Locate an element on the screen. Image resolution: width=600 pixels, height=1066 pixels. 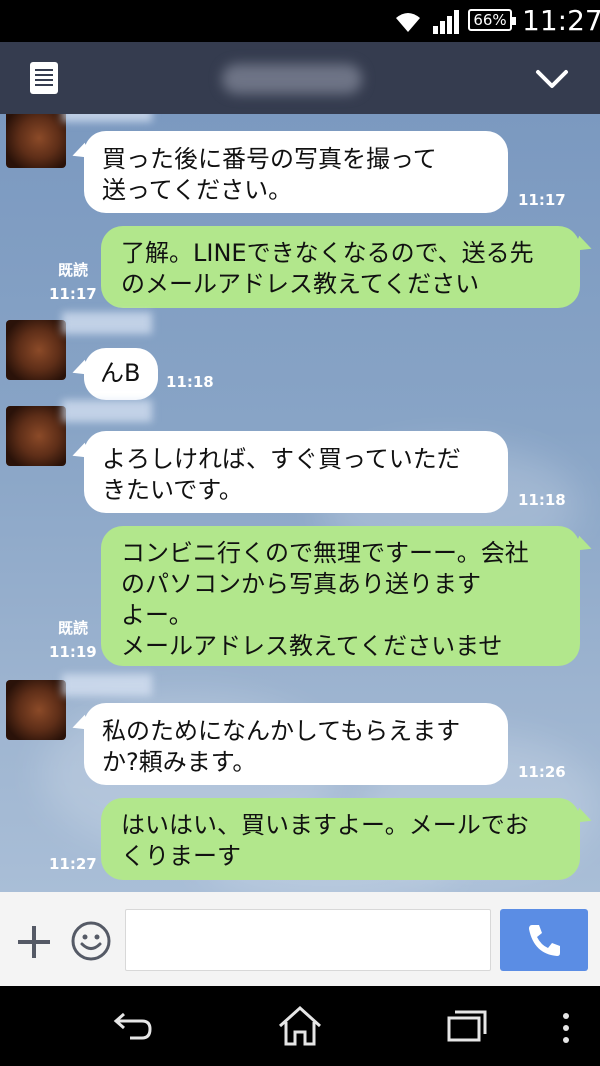
message-line: 送ってください。 is located at coordinates (197, 190).